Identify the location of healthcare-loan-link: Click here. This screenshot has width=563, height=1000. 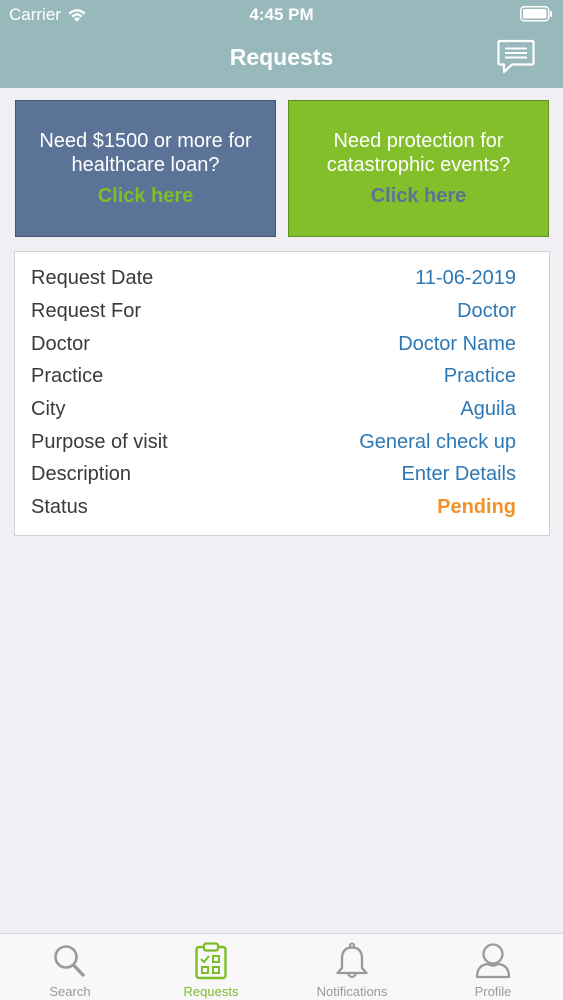
(145, 196).